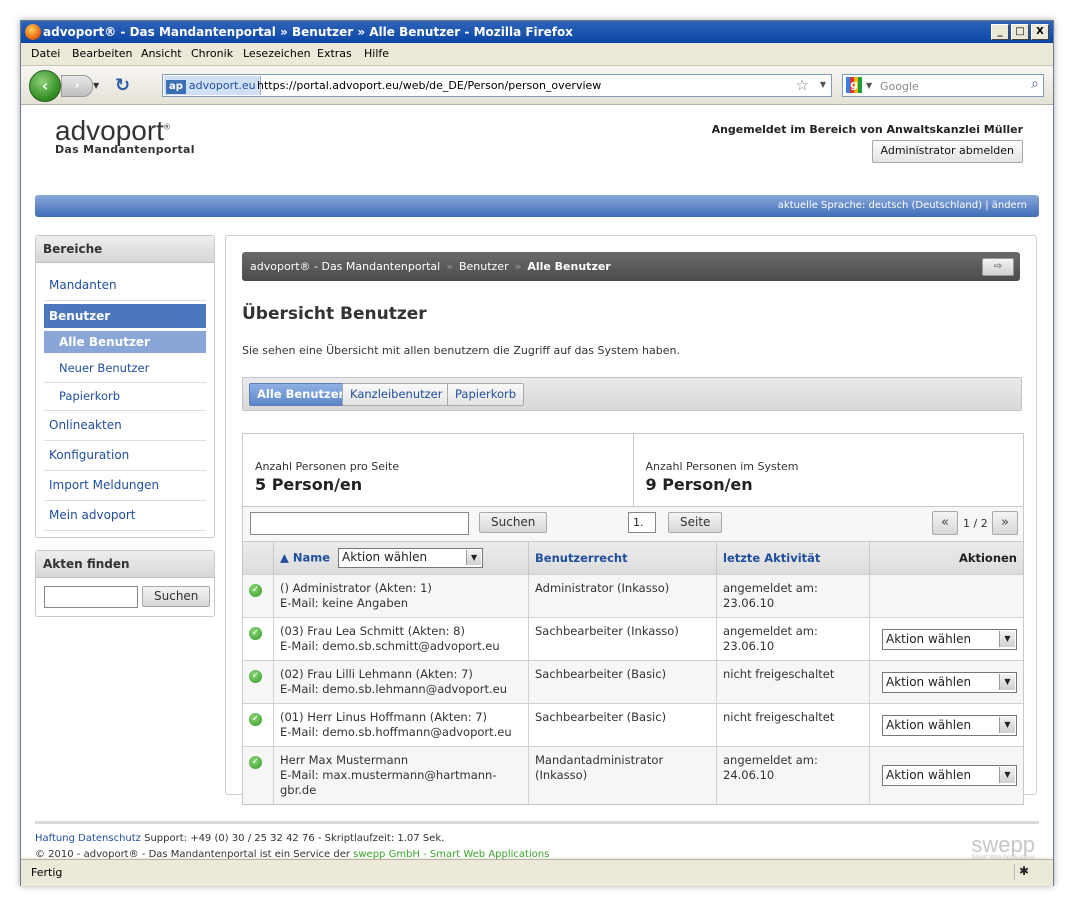 Image resolution: width=1072 pixels, height=904 pixels. What do you see at coordinates (388, 782) in the screenshot?
I see `user-email: E-Mail: max.mustermann@hartmann-gbr.de` at bounding box center [388, 782].